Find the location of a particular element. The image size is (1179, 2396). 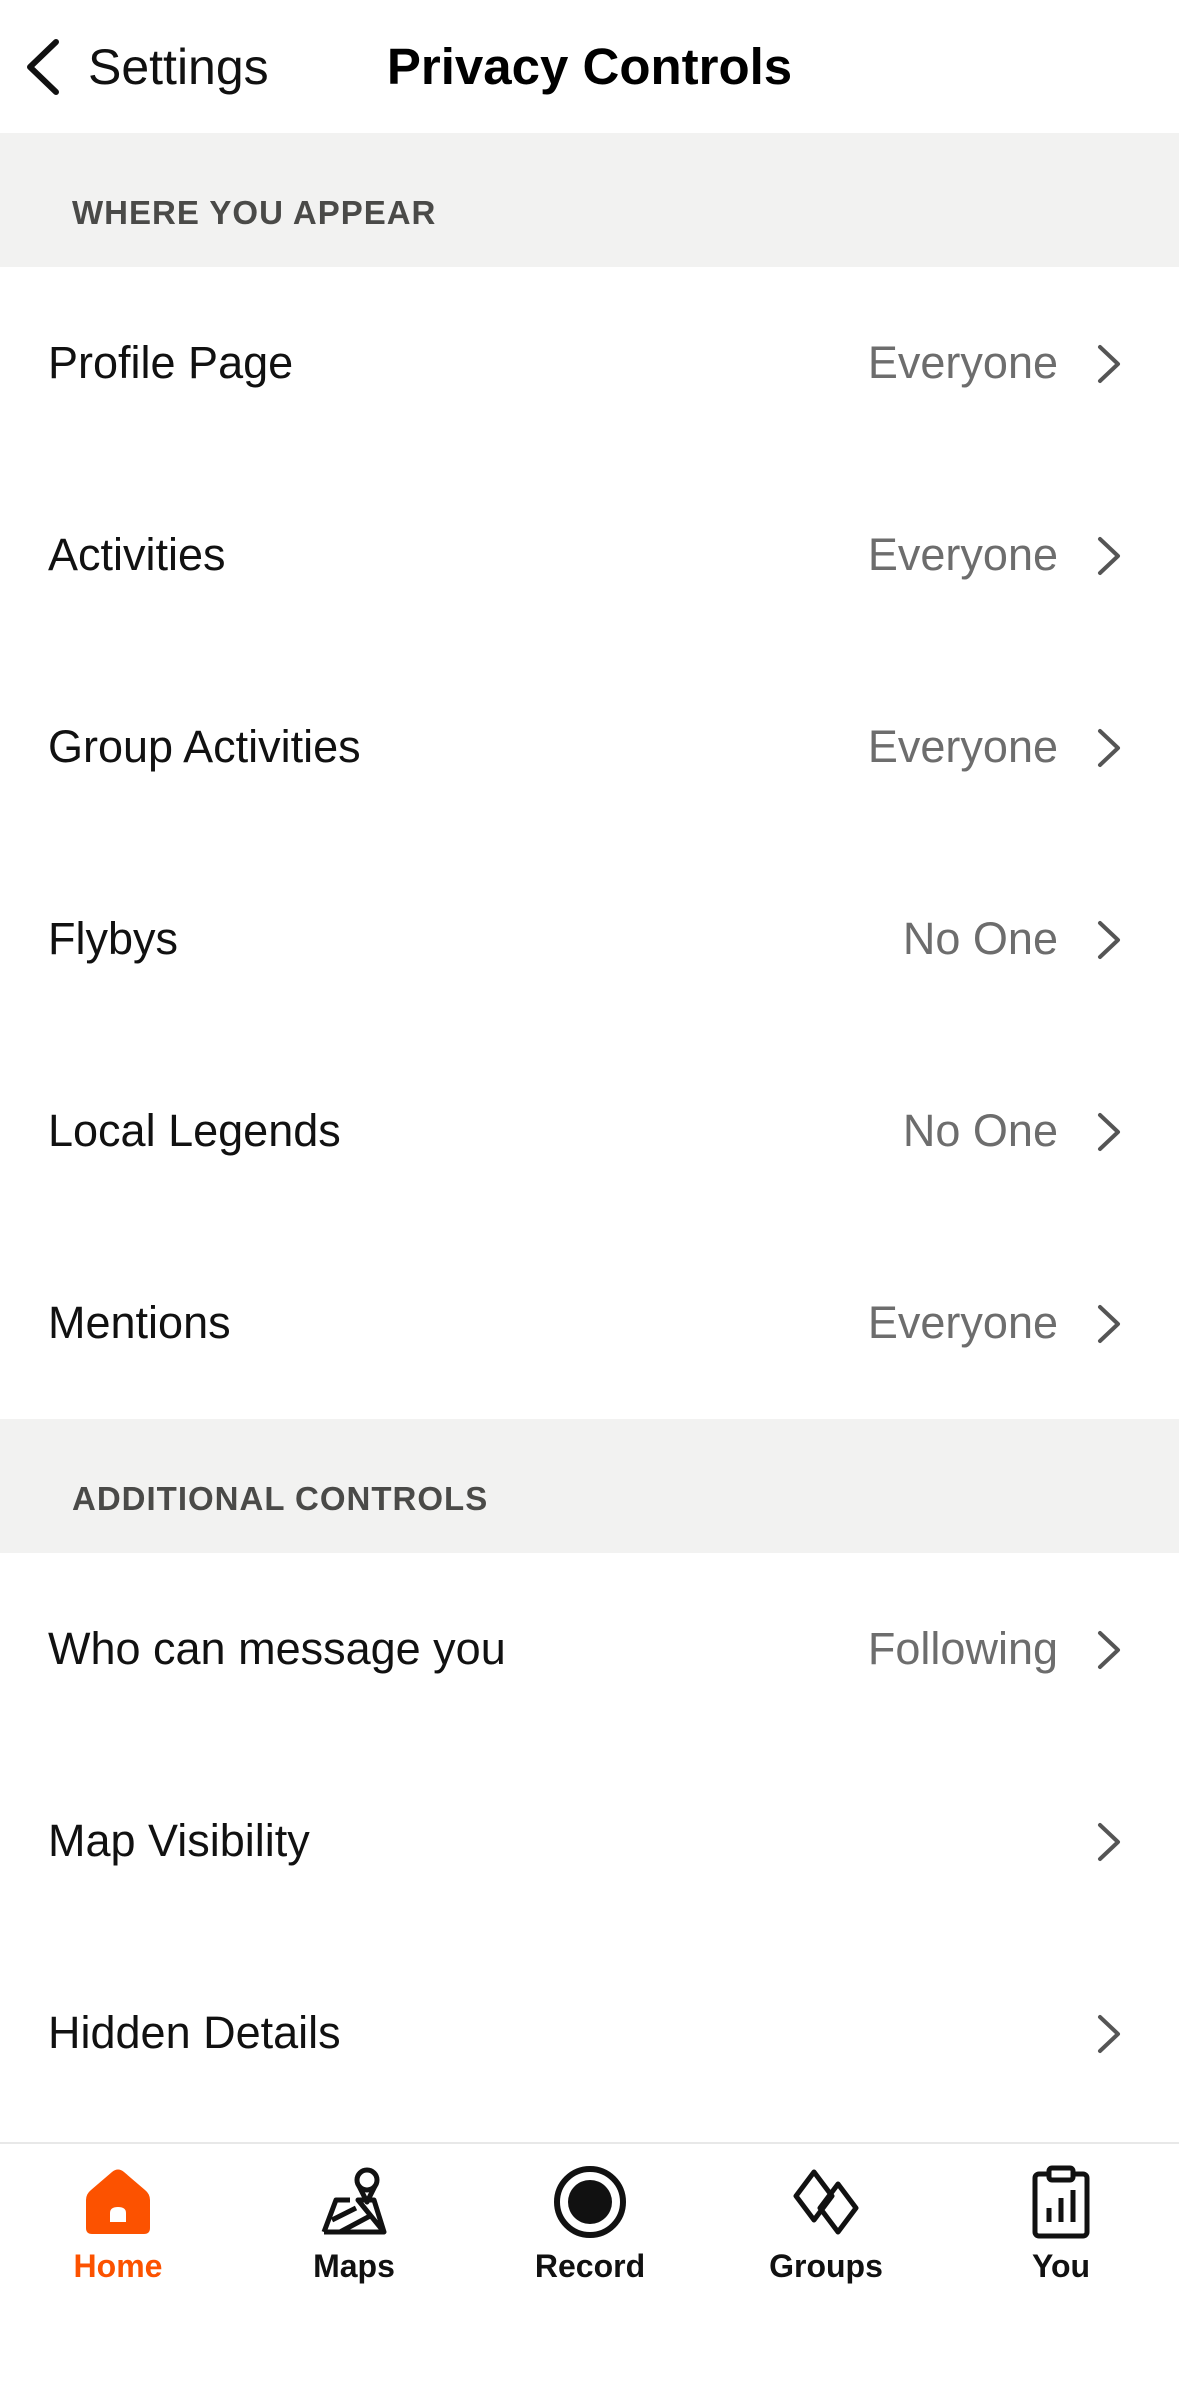

row-label: Who can message you is located at coordinates (277, 1648).